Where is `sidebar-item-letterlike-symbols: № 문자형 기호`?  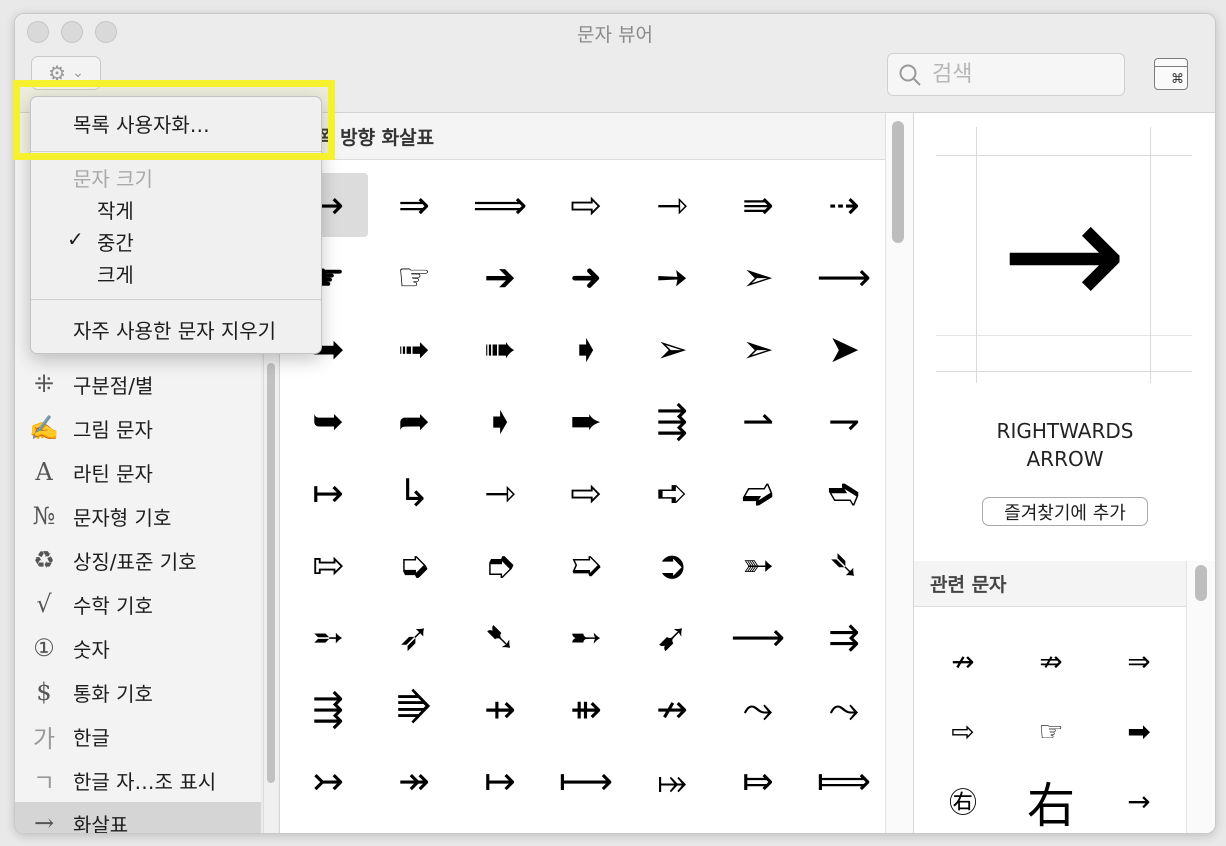 sidebar-item-letterlike-symbols: № 문자형 기호 is located at coordinates (138, 516).